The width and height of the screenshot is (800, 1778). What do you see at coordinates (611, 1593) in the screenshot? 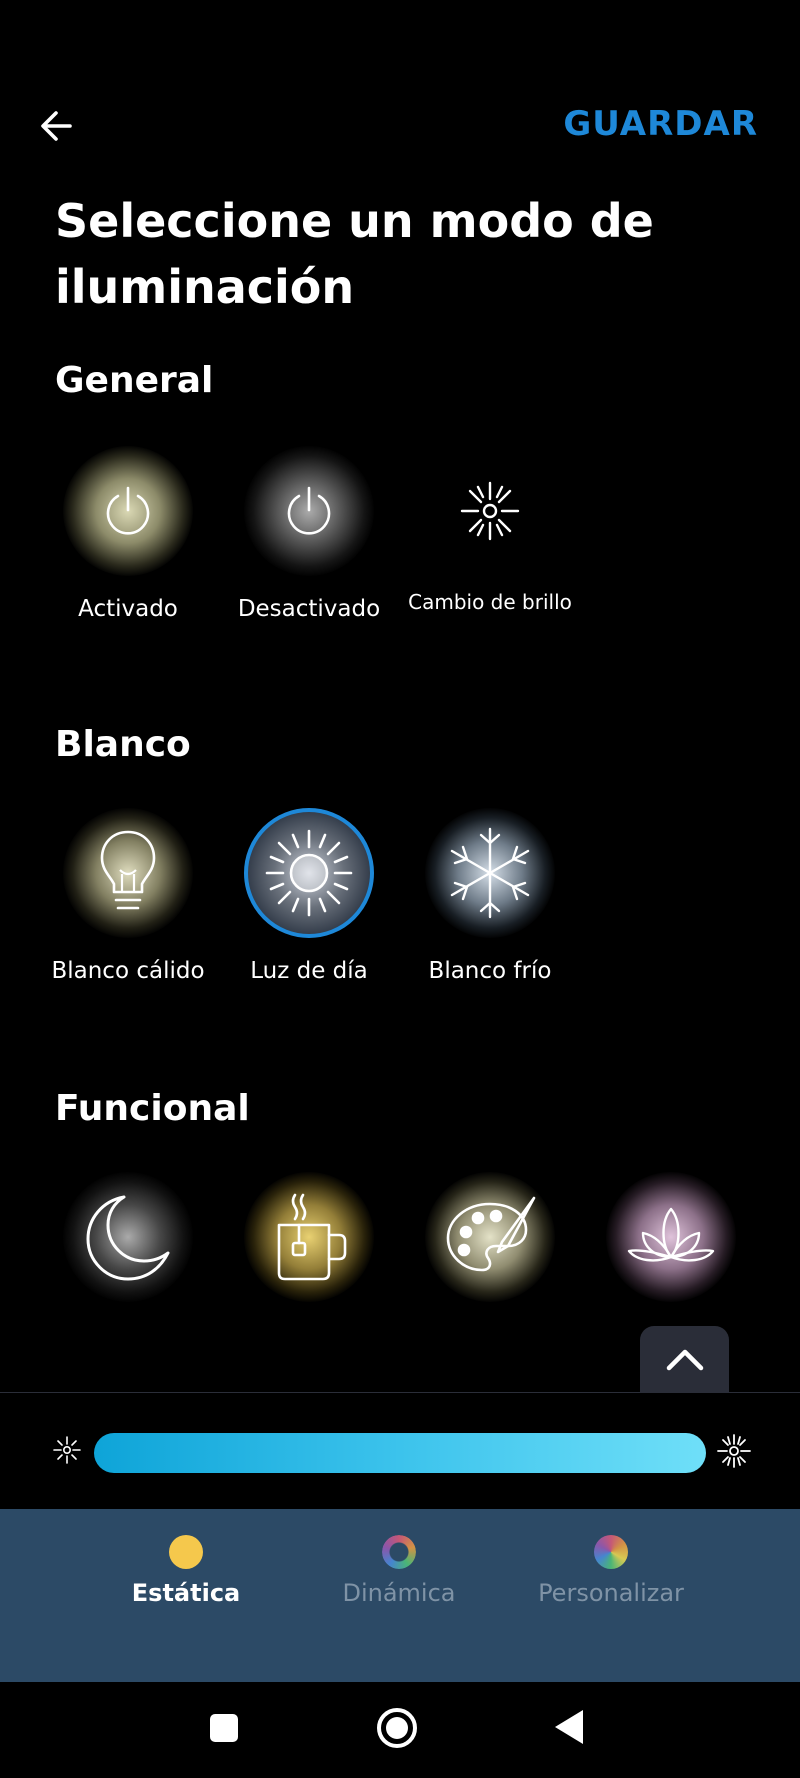
I see `tab-label: Personalizar` at bounding box center [611, 1593].